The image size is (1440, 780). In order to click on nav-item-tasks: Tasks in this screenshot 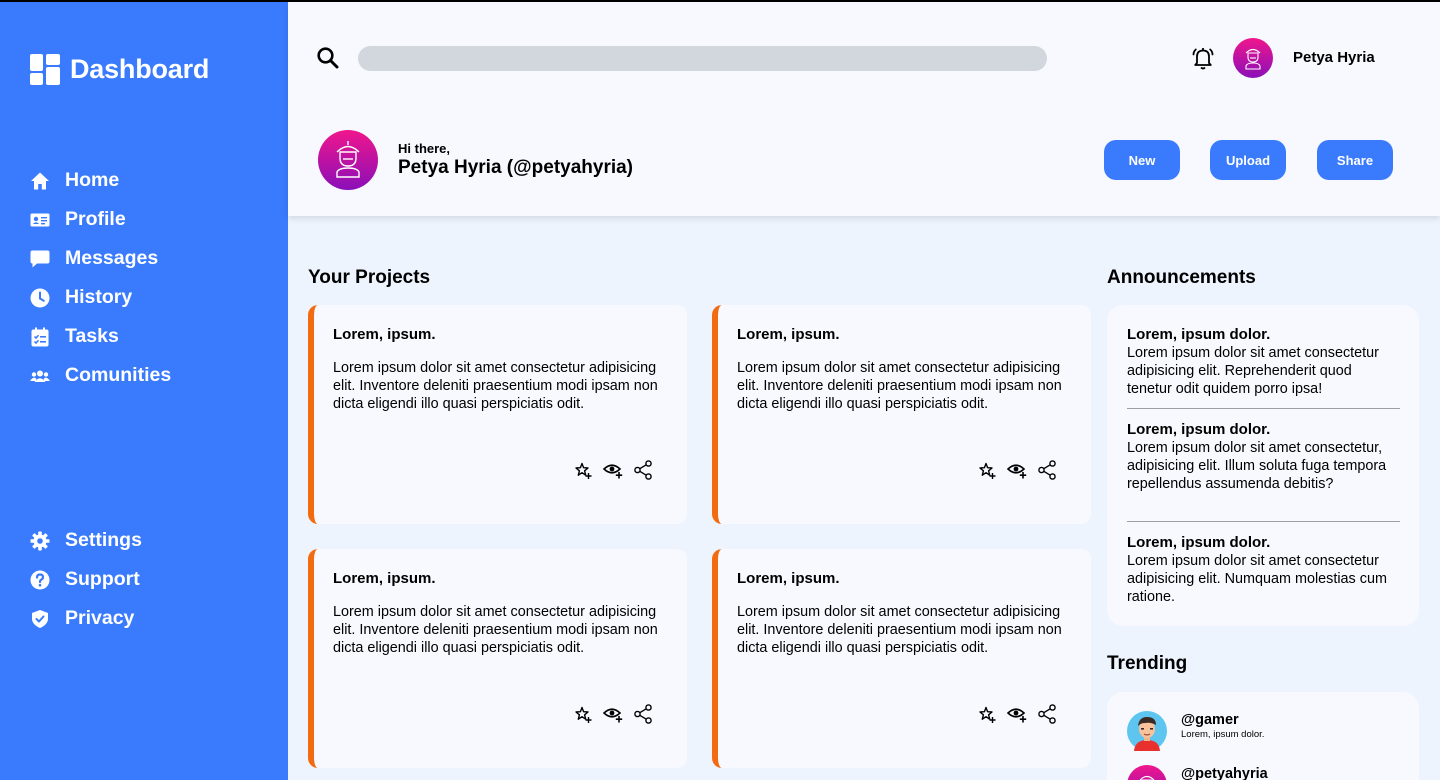, I will do `click(100, 336)`.